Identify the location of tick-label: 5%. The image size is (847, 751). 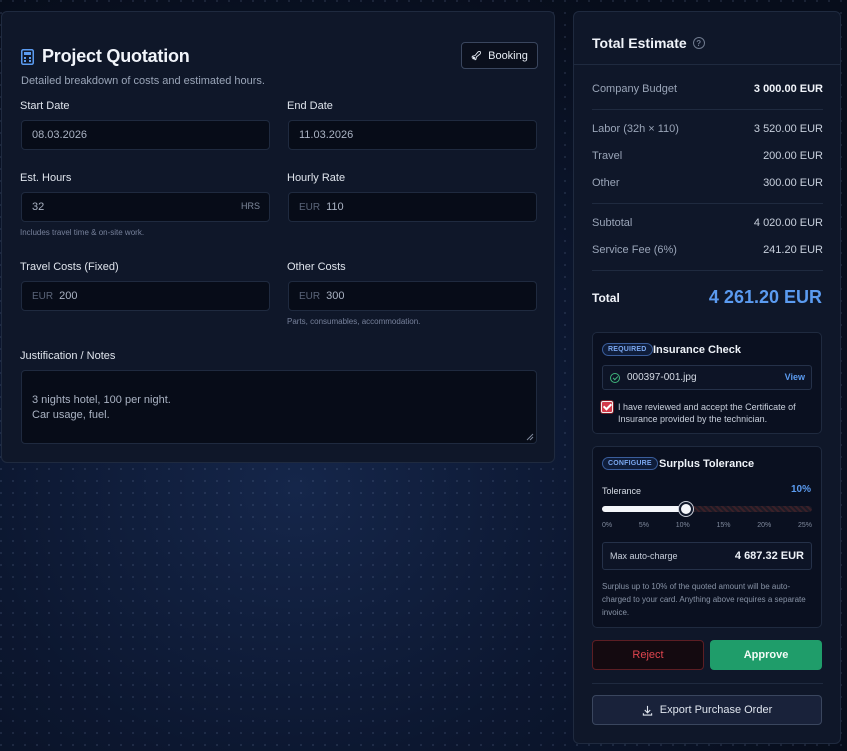
(643, 525).